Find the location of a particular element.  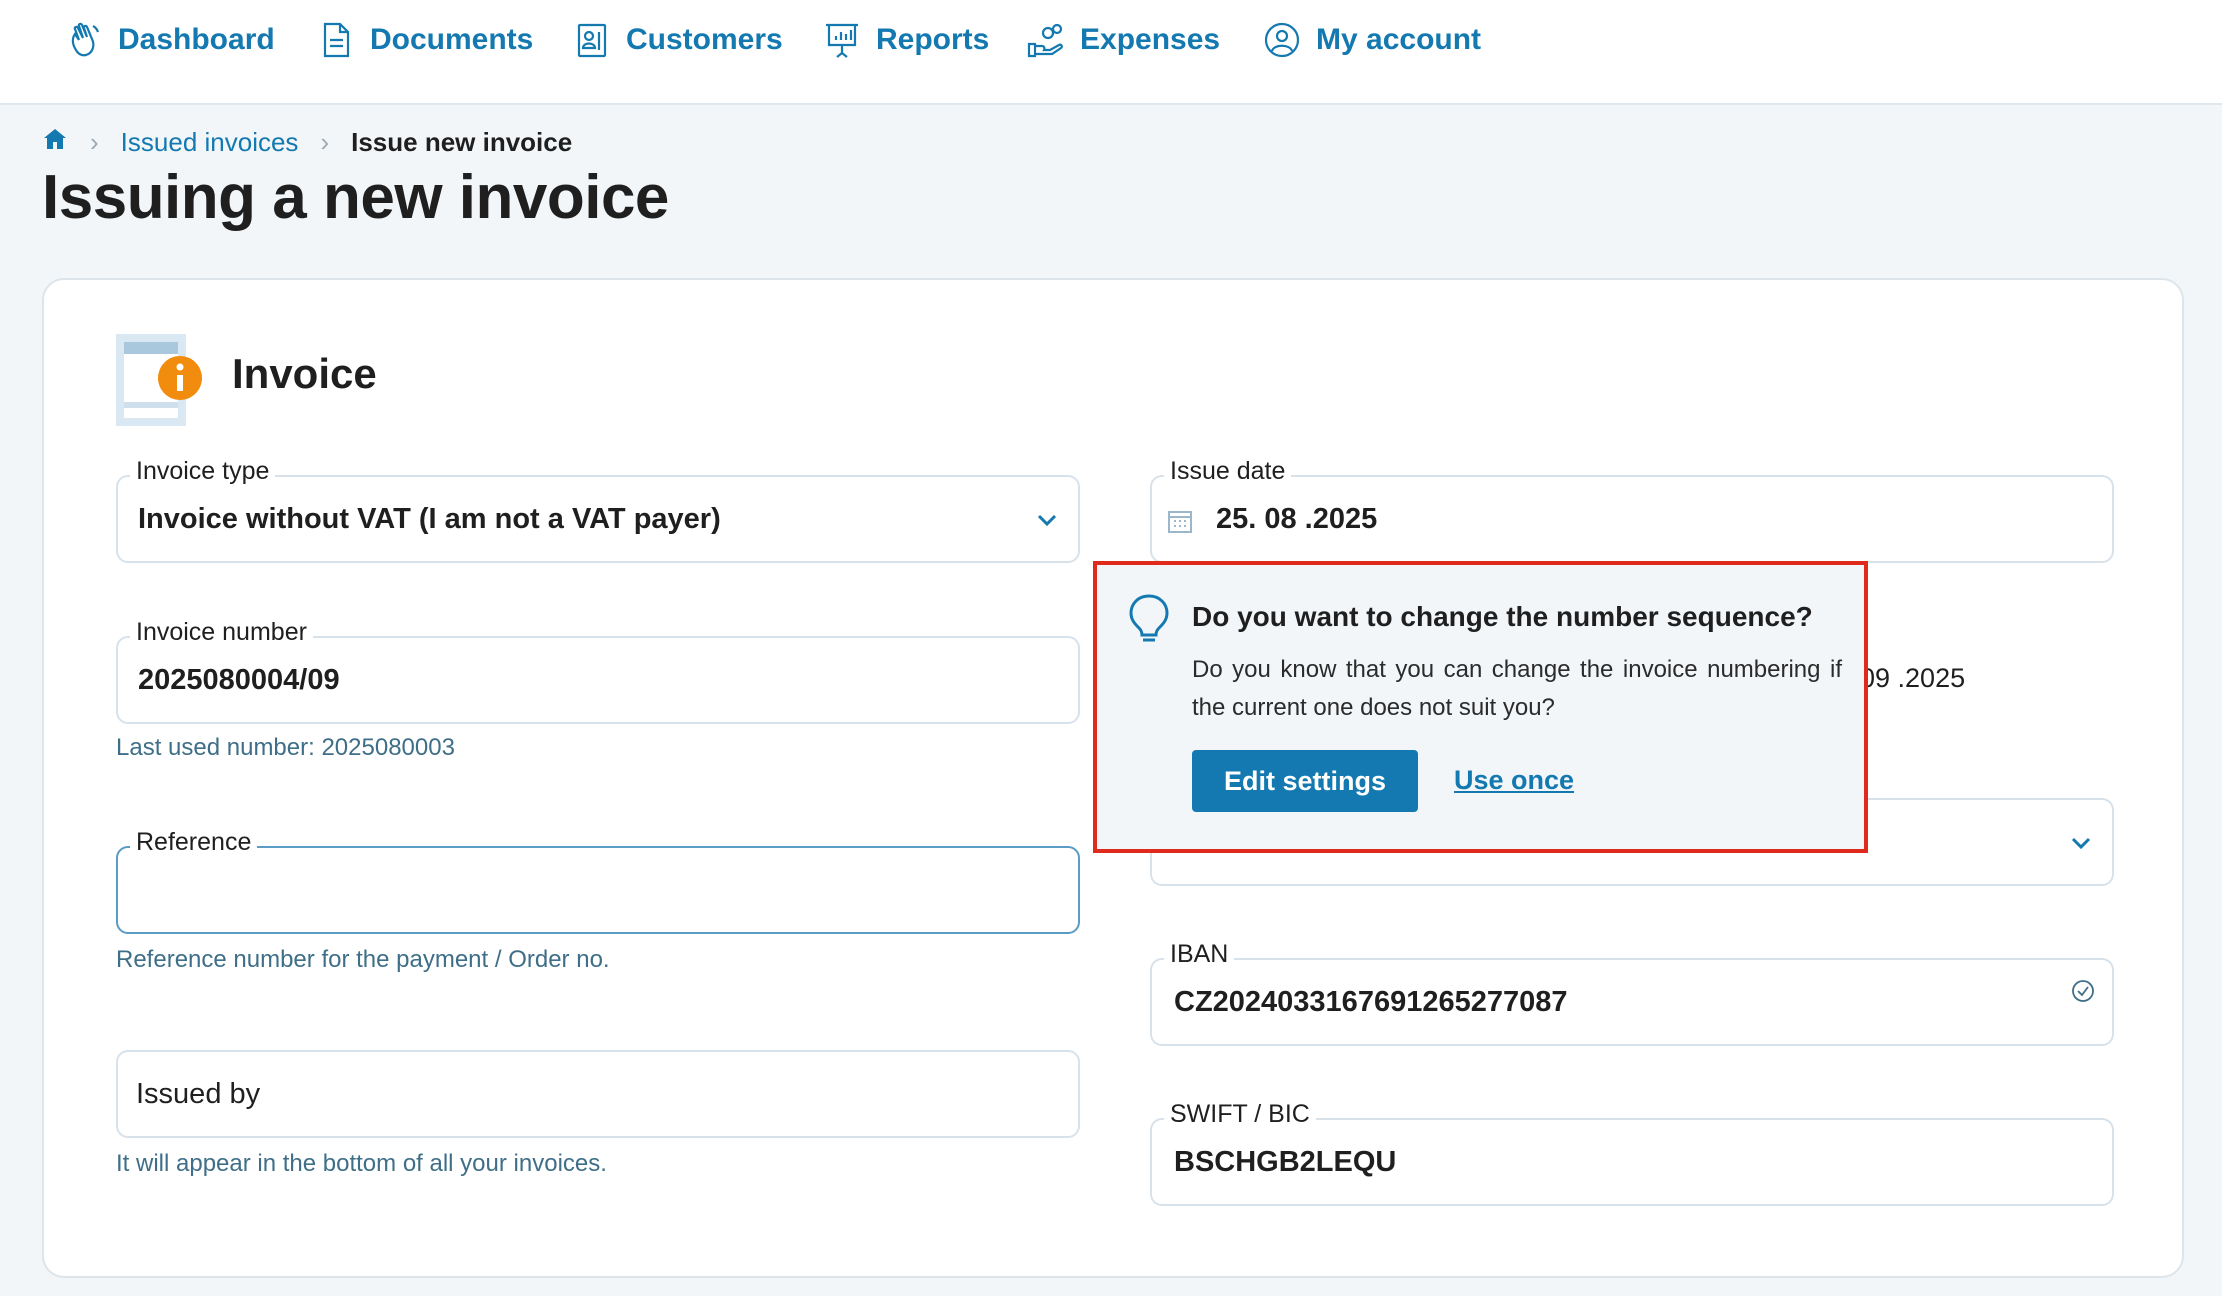

nav-my-account-label: My account is located at coordinates (1399, 39).